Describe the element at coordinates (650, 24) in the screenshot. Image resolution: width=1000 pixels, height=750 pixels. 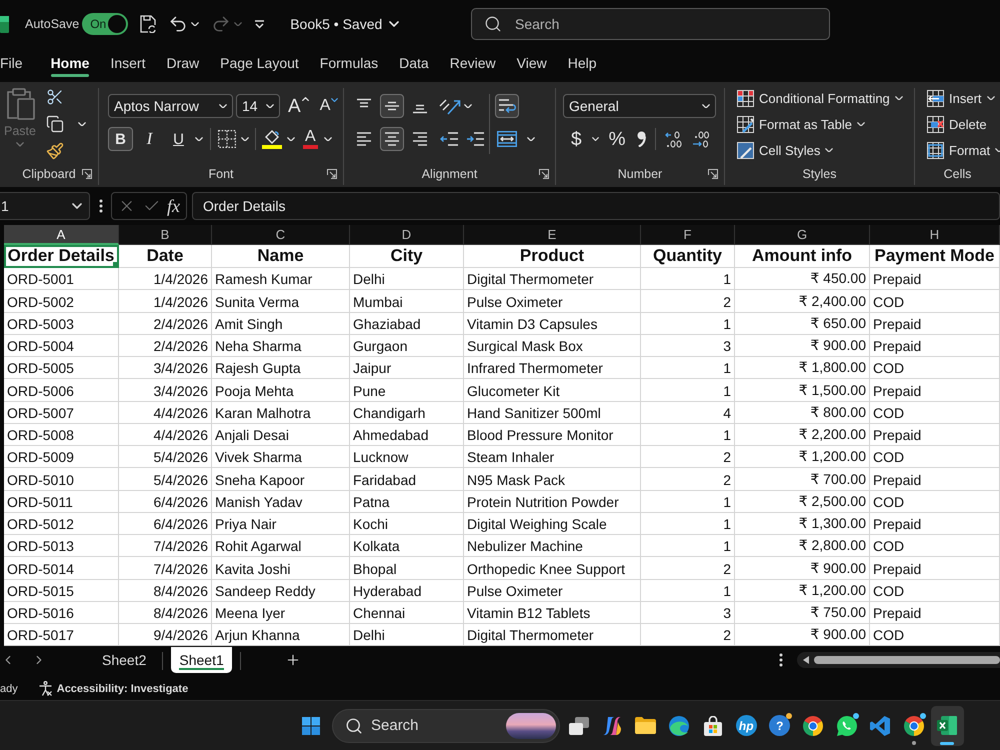
I see `search-field: Search` at that location.